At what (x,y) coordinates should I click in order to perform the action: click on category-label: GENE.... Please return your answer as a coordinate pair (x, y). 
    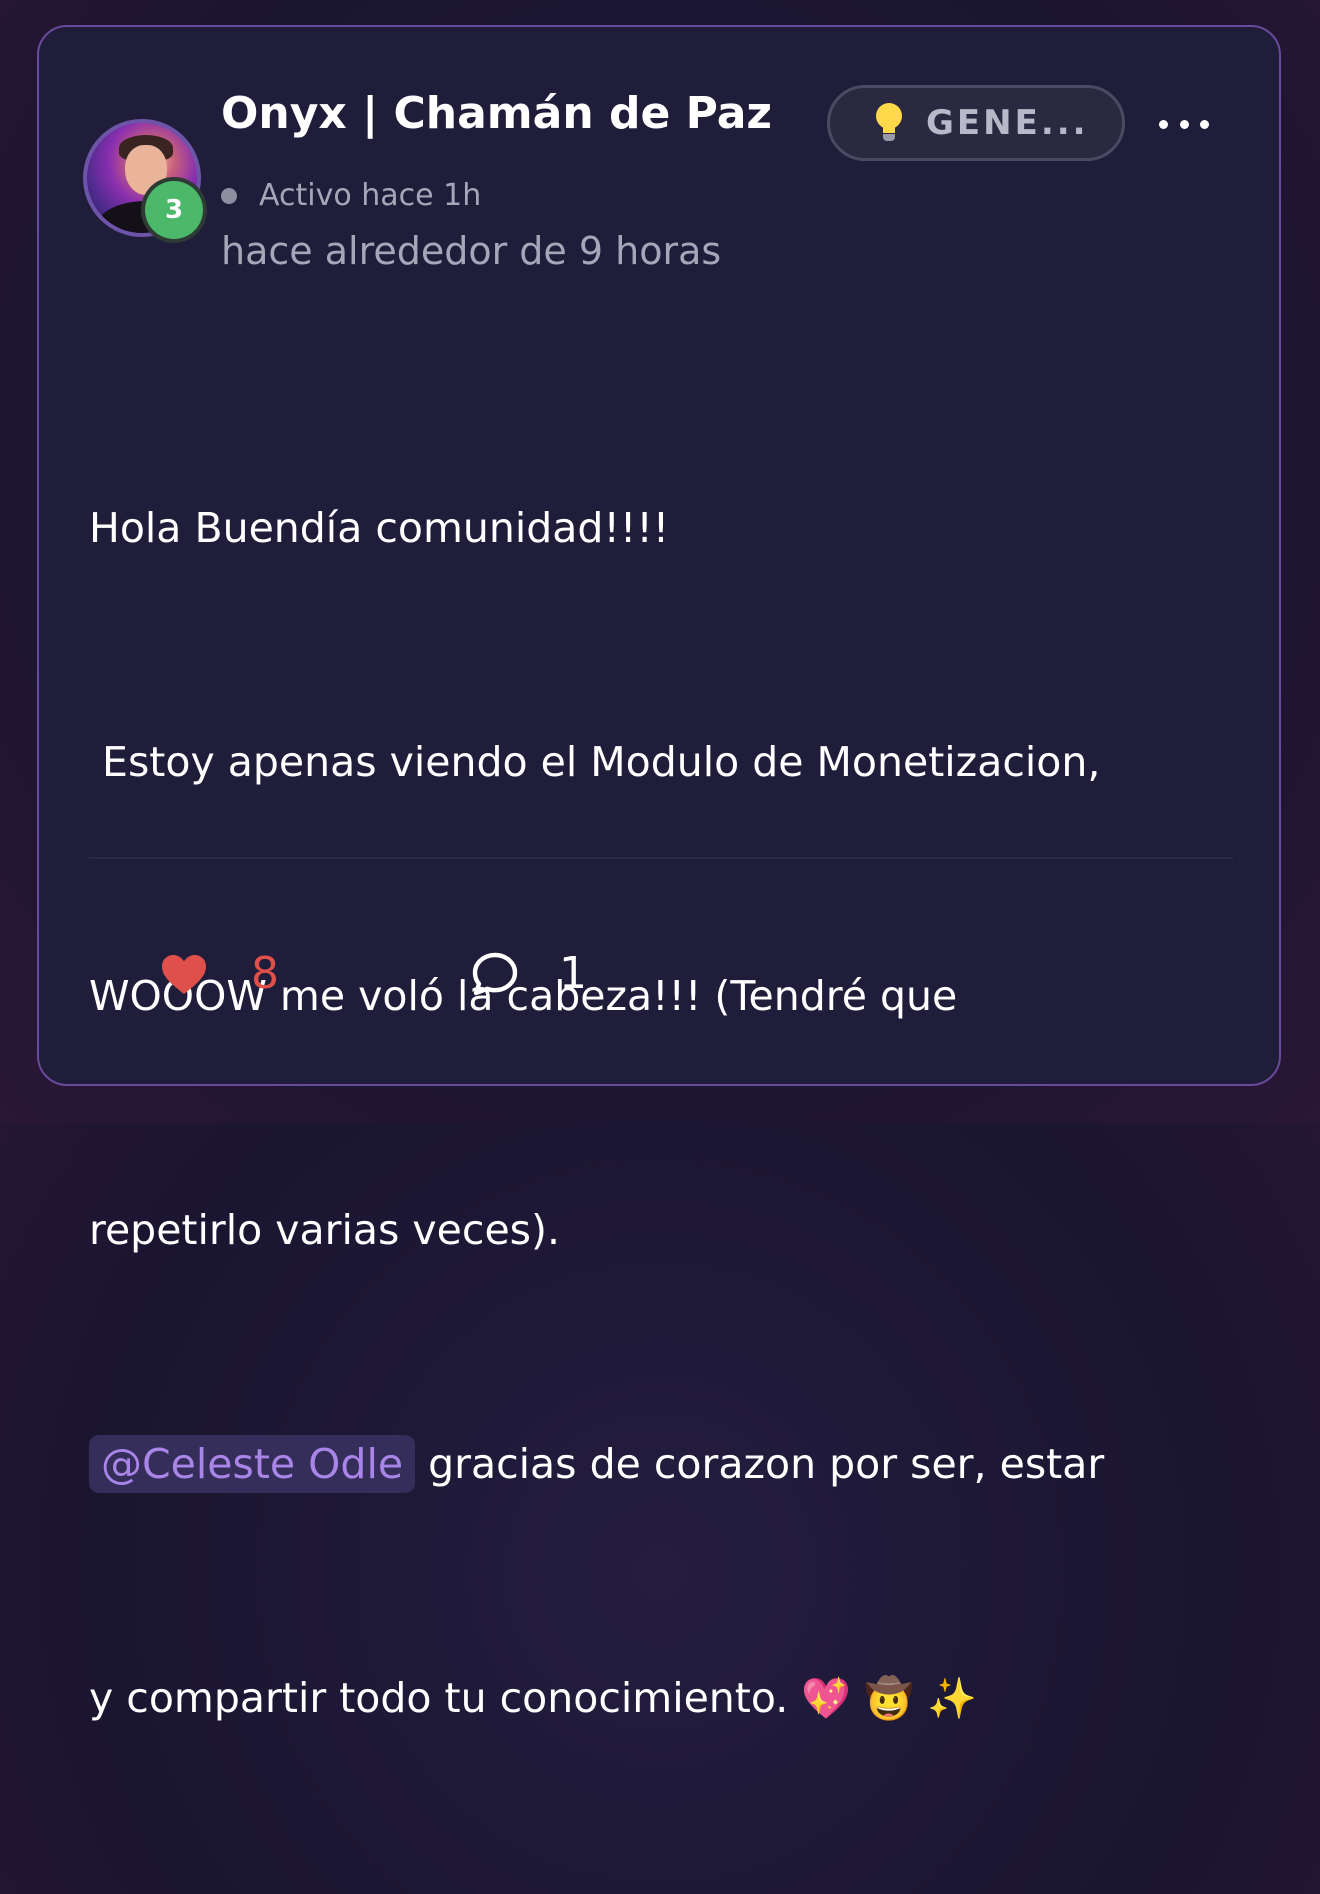
    Looking at the image, I should click on (1007, 123).